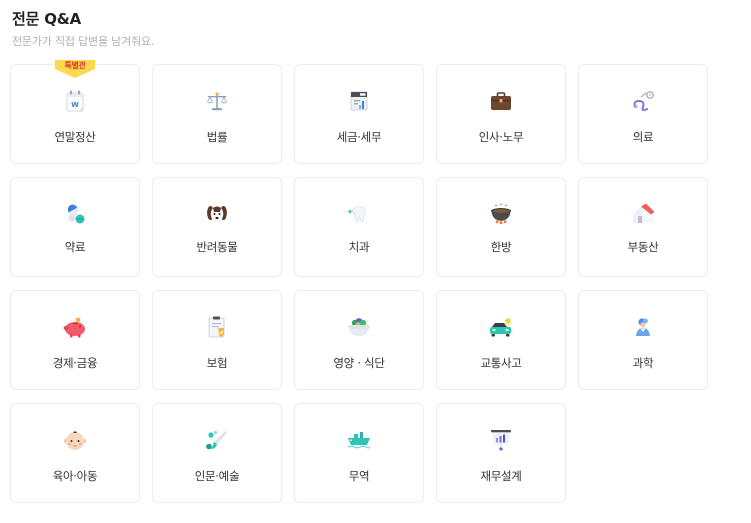  What do you see at coordinates (217, 247) in the screenshot?
I see `category-label: 반려동물` at bounding box center [217, 247].